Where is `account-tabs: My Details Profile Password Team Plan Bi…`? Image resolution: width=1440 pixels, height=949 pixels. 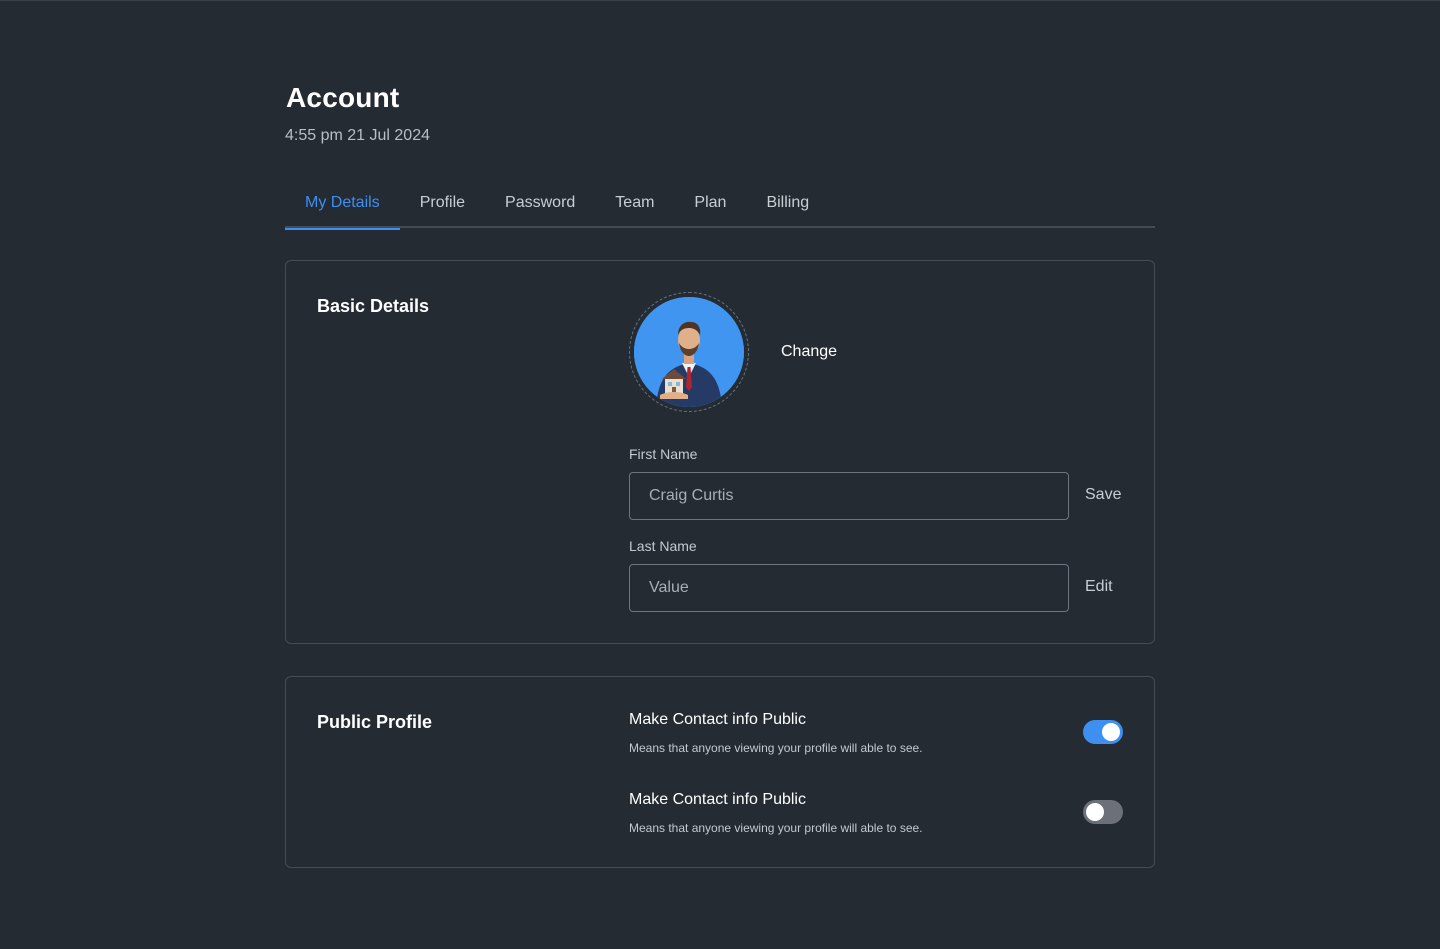
account-tabs: My Details Profile Password Team Plan Bi… is located at coordinates (720, 206).